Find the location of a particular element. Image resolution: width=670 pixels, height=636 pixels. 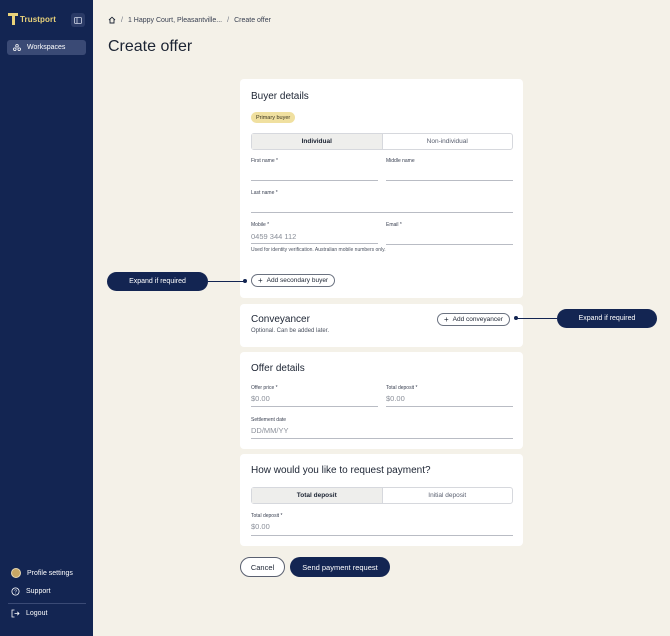

conveyancer-title: Conveyancer is located at coordinates (280, 319).